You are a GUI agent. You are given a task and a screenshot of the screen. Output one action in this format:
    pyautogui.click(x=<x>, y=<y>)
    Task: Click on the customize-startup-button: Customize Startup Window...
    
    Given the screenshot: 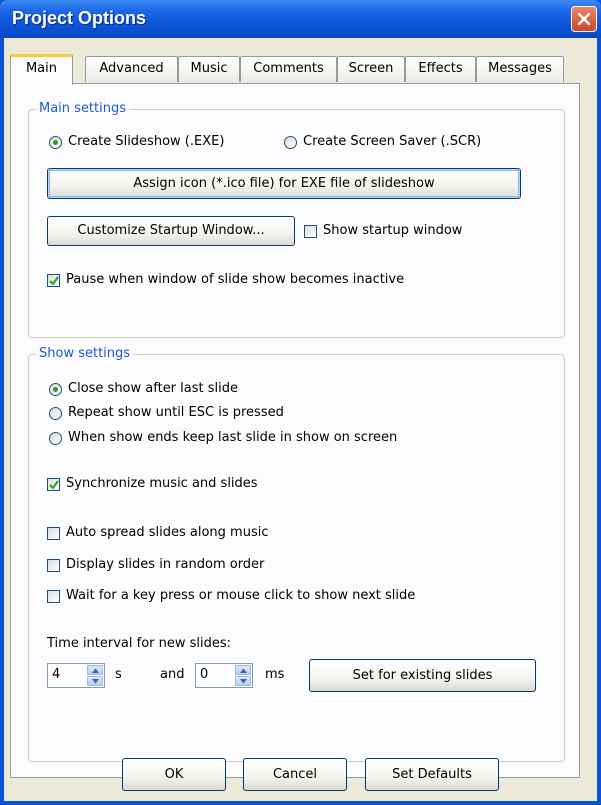 What is the action you would take?
    pyautogui.click(x=171, y=231)
    